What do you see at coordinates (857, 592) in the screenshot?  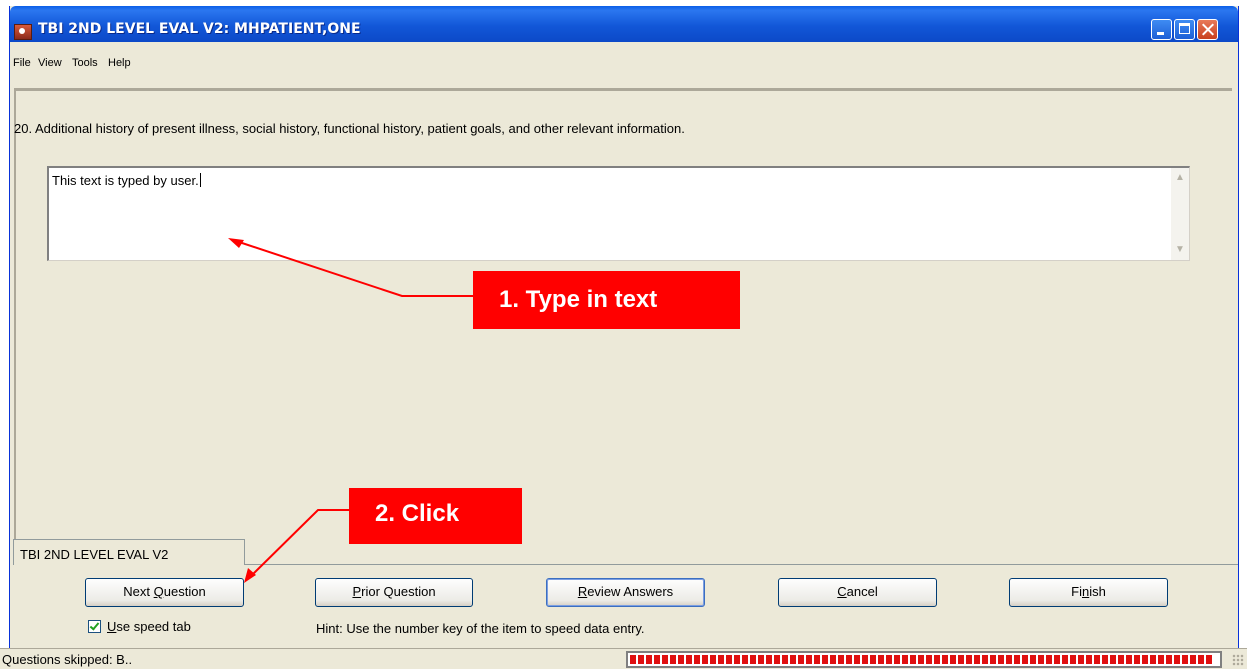 I see `cancel-button: Cancel` at bounding box center [857, 592].